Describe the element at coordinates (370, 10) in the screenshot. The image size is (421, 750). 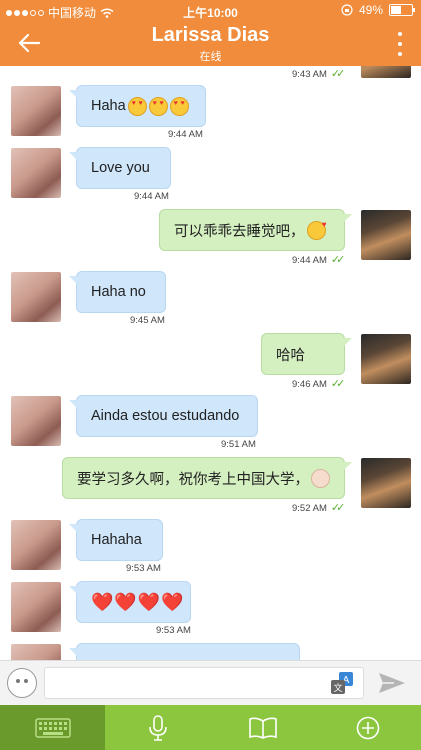
I see `battery-percent: 49%` at that location.